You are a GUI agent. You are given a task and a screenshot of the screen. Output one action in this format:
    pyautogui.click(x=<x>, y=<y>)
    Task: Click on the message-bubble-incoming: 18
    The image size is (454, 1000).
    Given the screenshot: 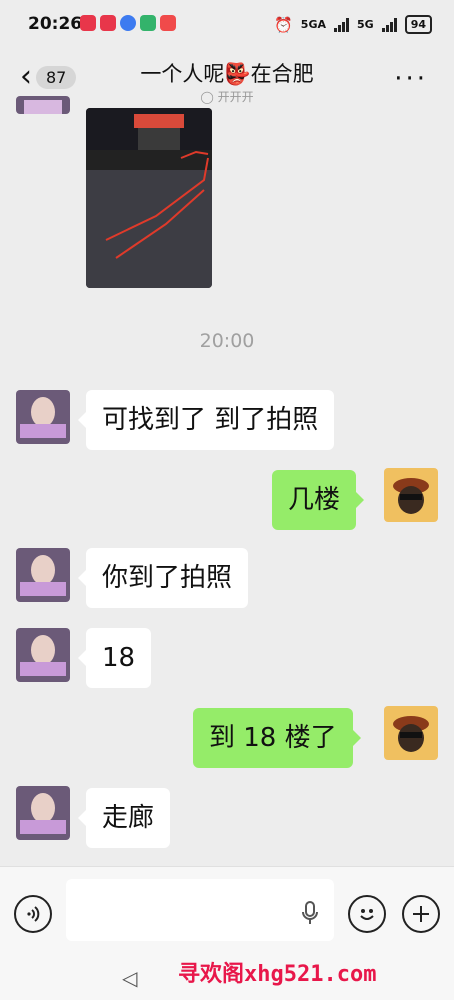 What is the action you would take?
    pyautogui.click(x=114, y=658)
    